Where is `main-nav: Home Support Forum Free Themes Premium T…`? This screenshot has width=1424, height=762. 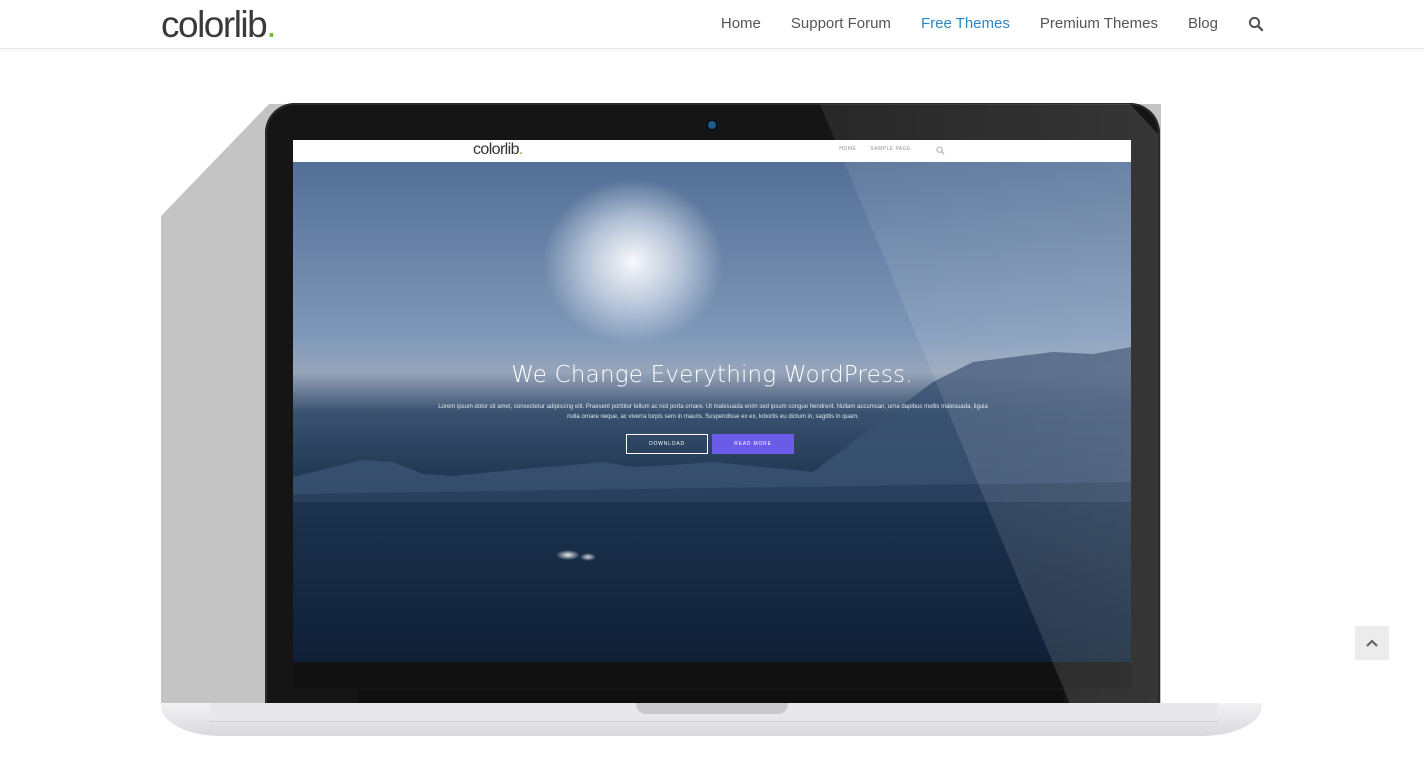
main-nav: Home Support Forum Free Themes Premium T… is located at coordinates (977, 24).